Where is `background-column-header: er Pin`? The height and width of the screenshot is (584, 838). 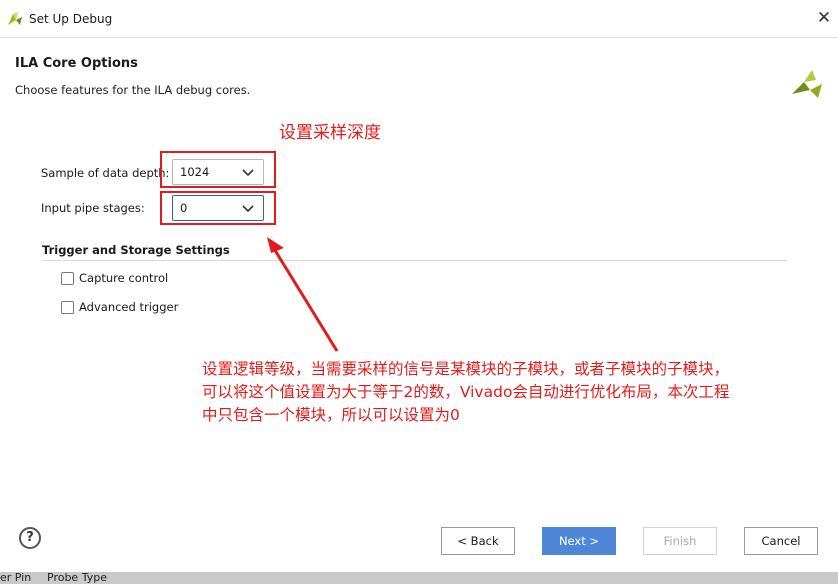
background-column-header: er Pin is located at coordinates (16, 577).